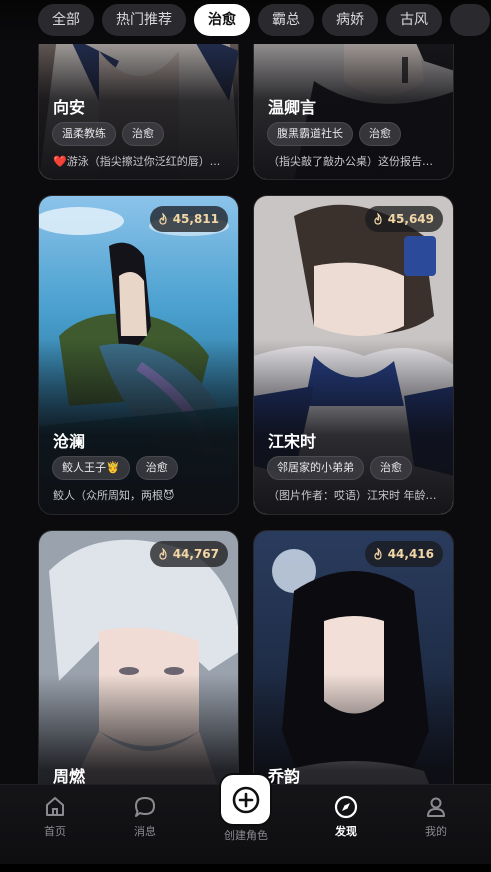 This screenshot has width=491, height=872. I want to click on tag-row: 温柔教练 治愈, so click(108, 134).